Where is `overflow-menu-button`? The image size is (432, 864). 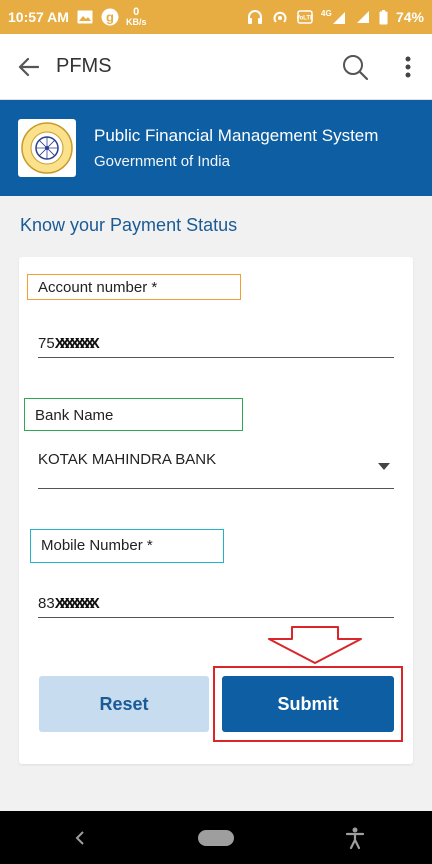 overflow-menu-button is located at coordinates (408, 67).